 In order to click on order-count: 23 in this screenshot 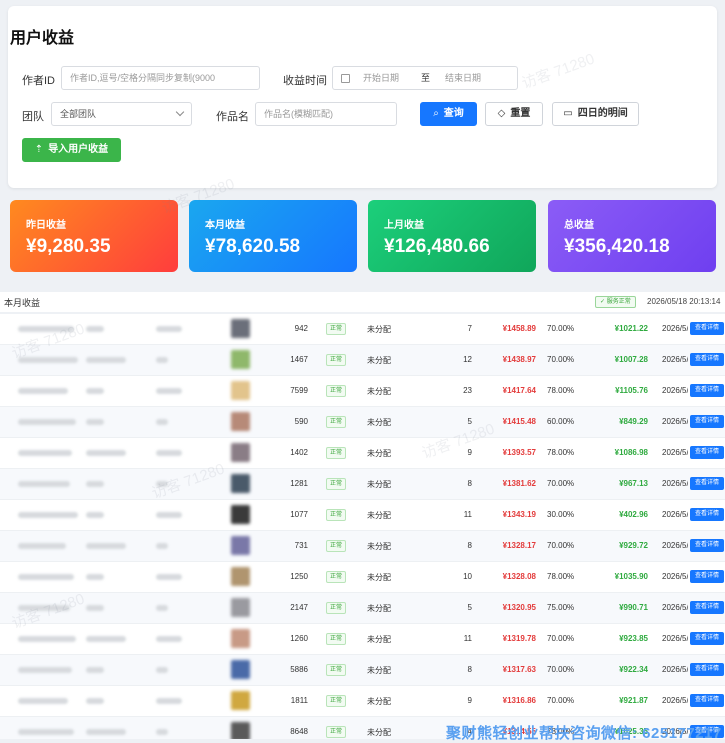, I will do `click(467, 390)`.